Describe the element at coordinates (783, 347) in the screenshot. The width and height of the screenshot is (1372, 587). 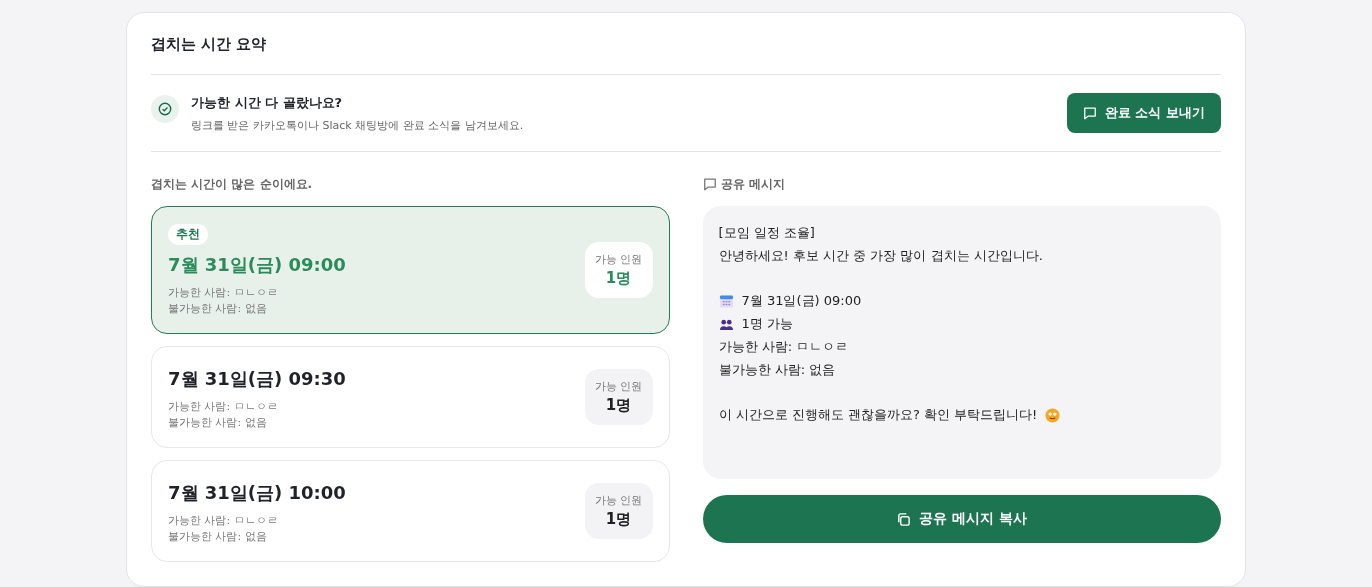
I see `message-line: 가능한 사람: ㅁㄴㅇㄹ` at that location.